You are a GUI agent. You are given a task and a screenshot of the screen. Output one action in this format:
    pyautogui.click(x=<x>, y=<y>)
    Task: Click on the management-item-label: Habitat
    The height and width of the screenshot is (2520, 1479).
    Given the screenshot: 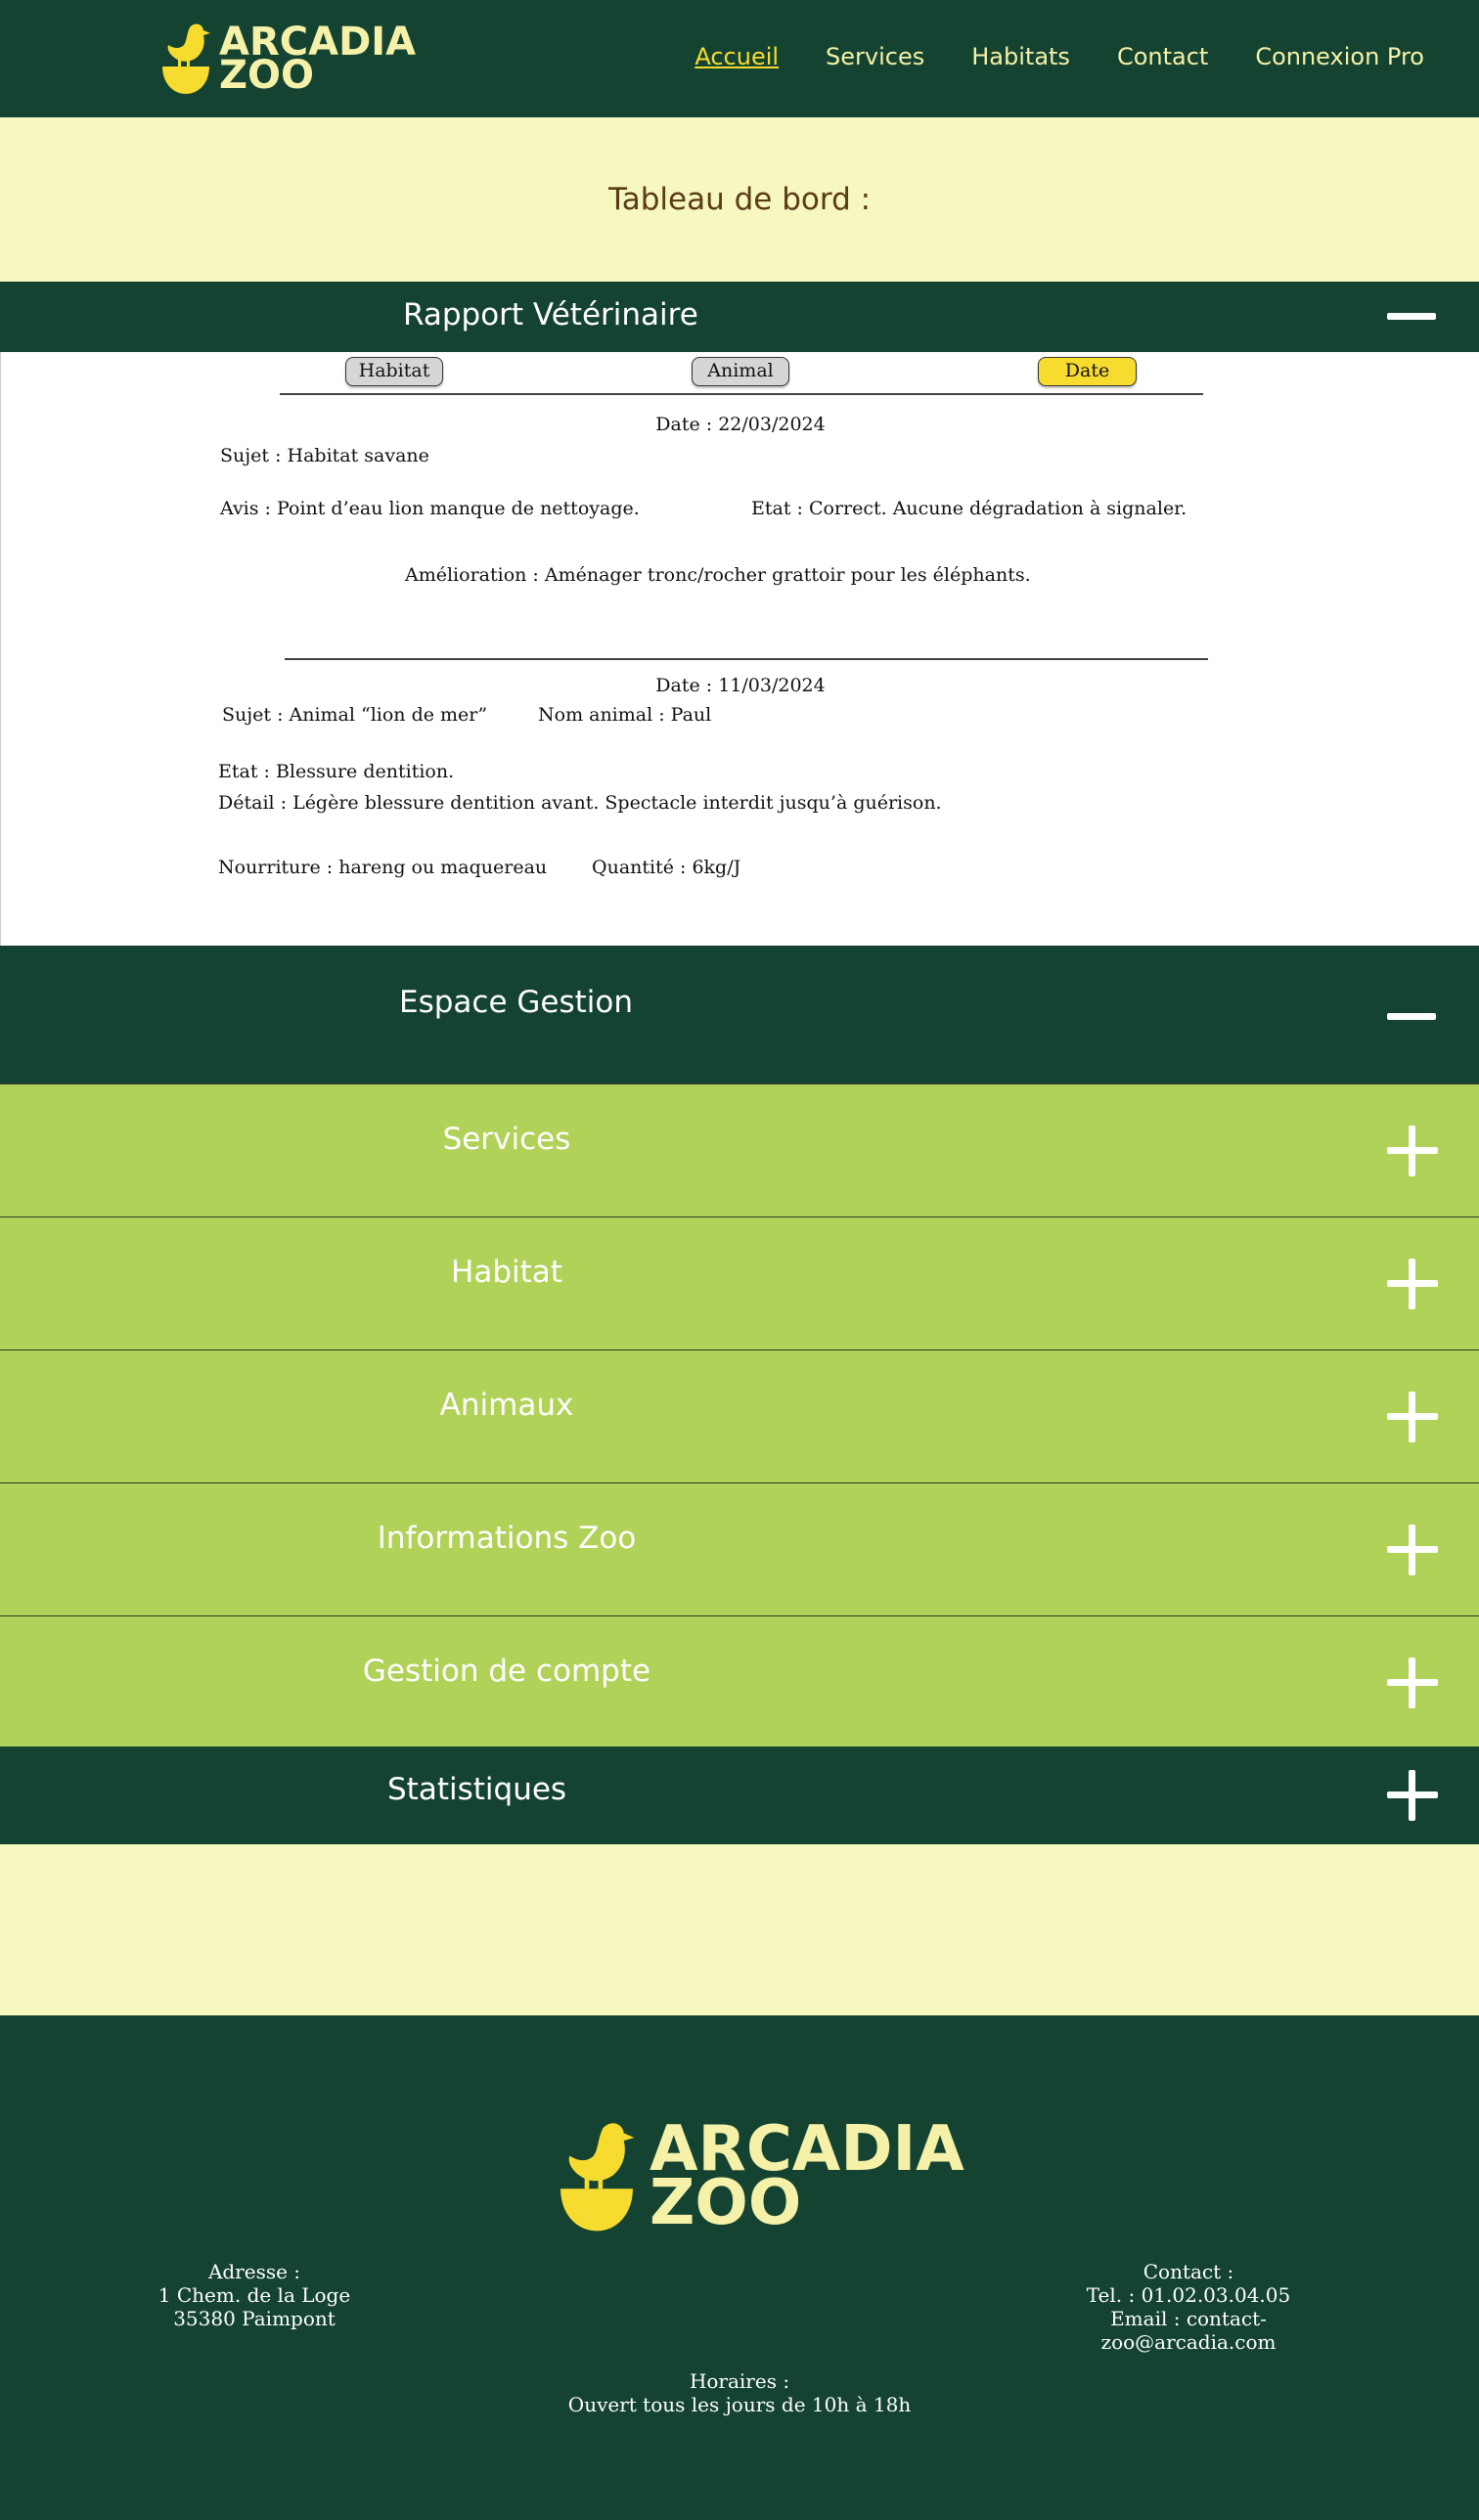 What is the action you would take?
    pyautogui.click(x=506, y=1272)
    